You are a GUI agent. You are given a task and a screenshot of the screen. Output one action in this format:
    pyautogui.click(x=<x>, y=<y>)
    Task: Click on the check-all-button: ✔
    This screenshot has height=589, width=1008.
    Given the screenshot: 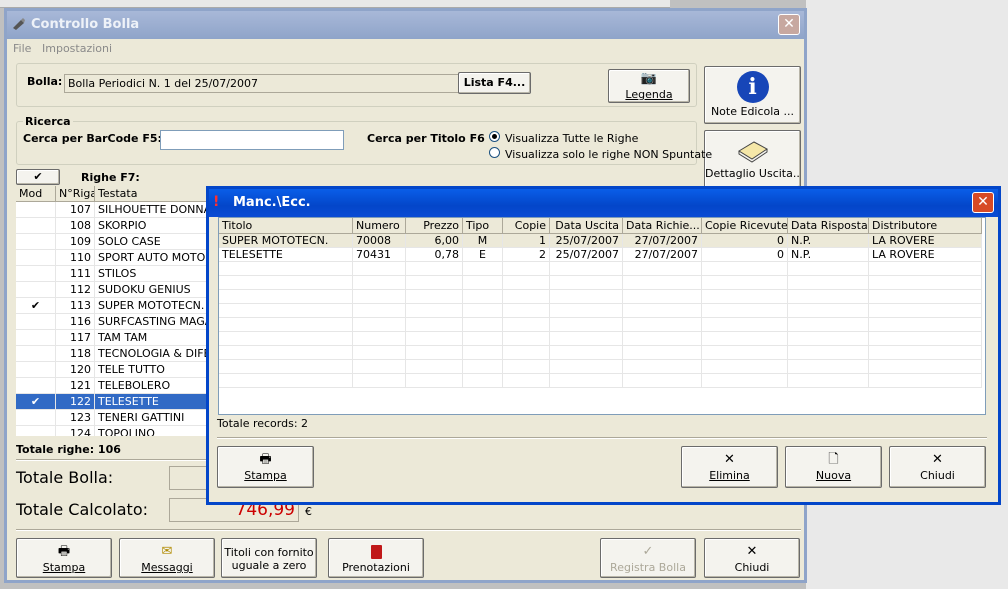 What is the action you would take?
    pyautogui.click(x=38, y=177)
    